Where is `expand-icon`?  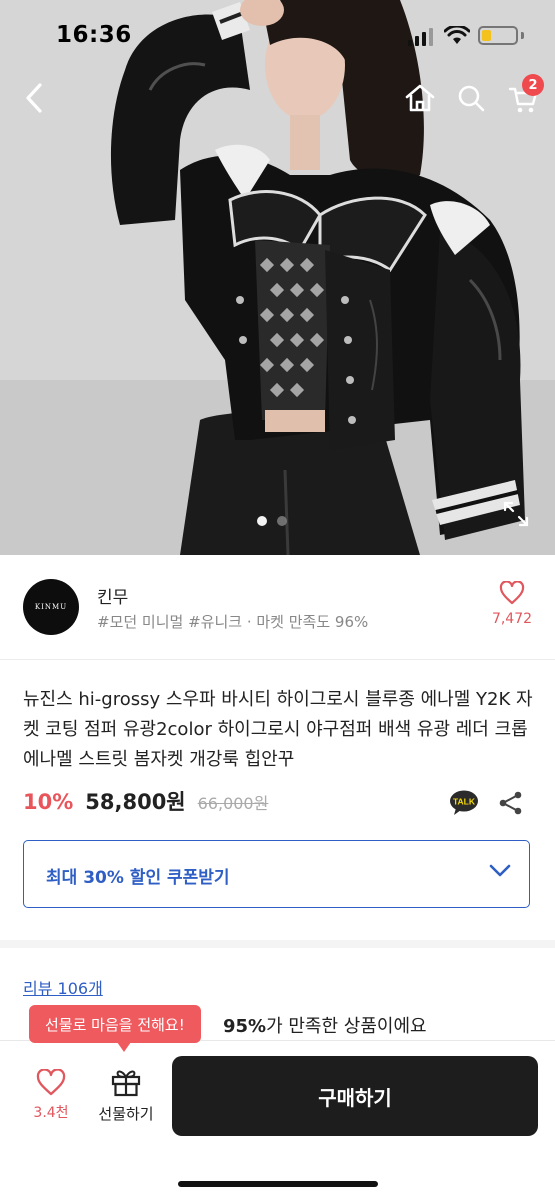
expand-icon is located at coordinates (516, 514).